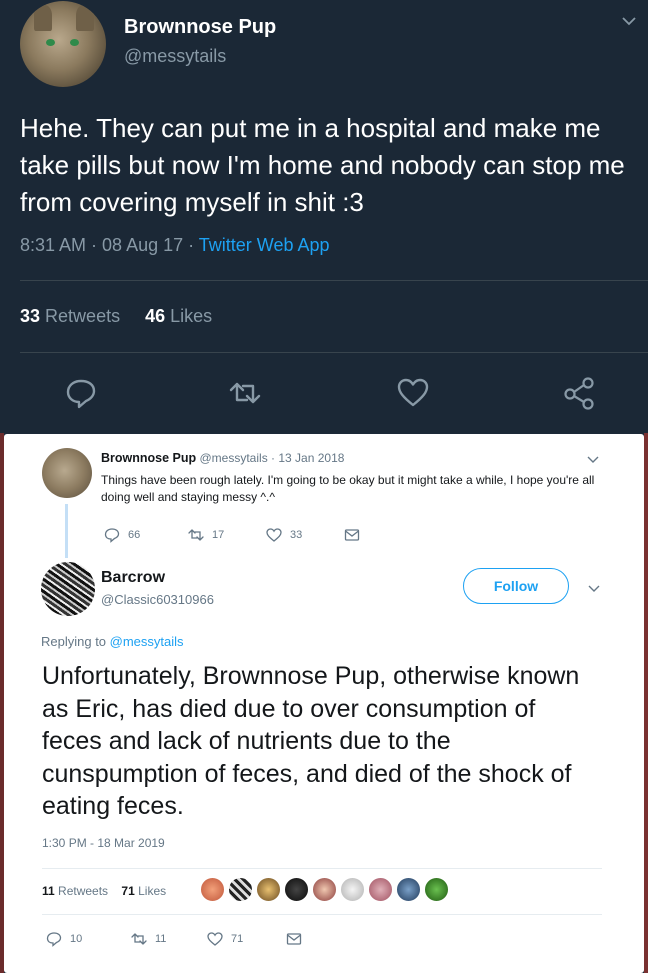 The width and height of the screenshot is (648, 973). I want to click on display-name: Barcrow, so click(133, 578).